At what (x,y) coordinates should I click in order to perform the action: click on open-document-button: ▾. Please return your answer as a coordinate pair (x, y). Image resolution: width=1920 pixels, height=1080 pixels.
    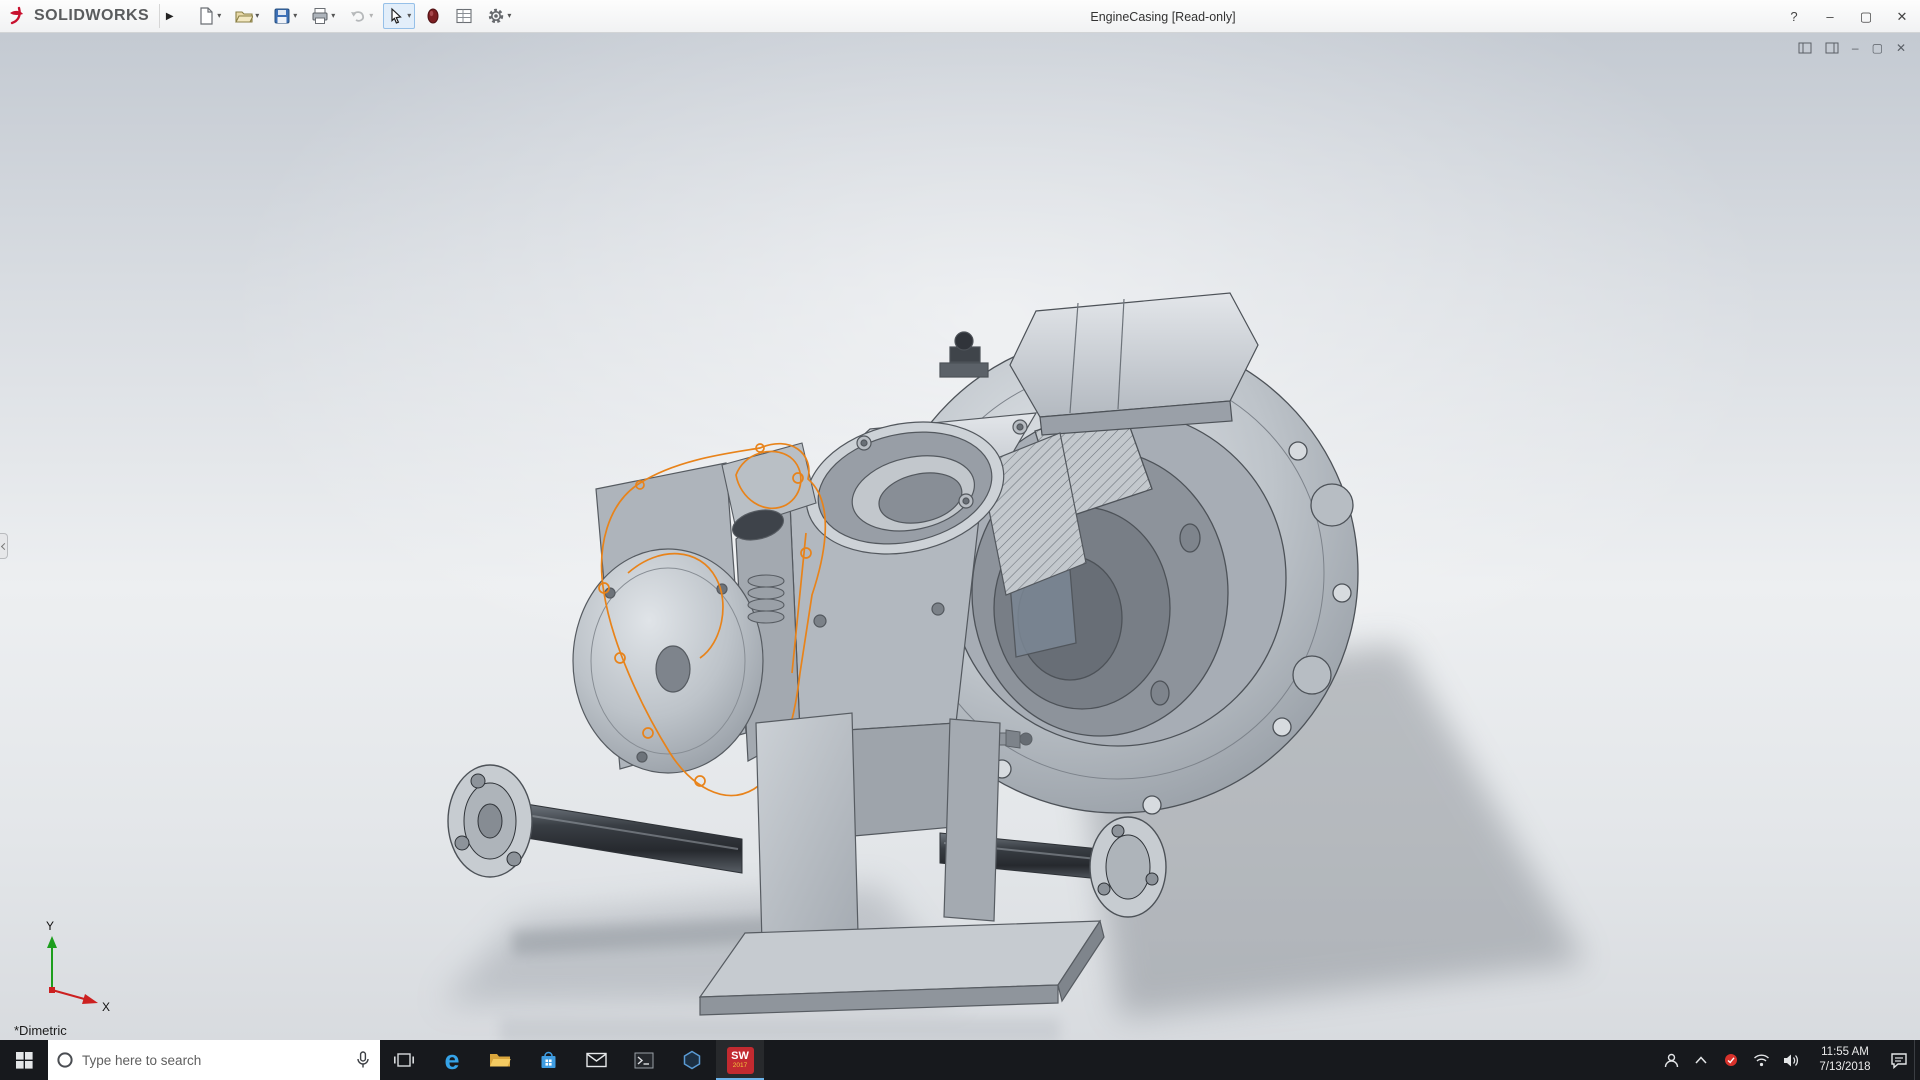
    Looking at the image, I should click on (247, 16).